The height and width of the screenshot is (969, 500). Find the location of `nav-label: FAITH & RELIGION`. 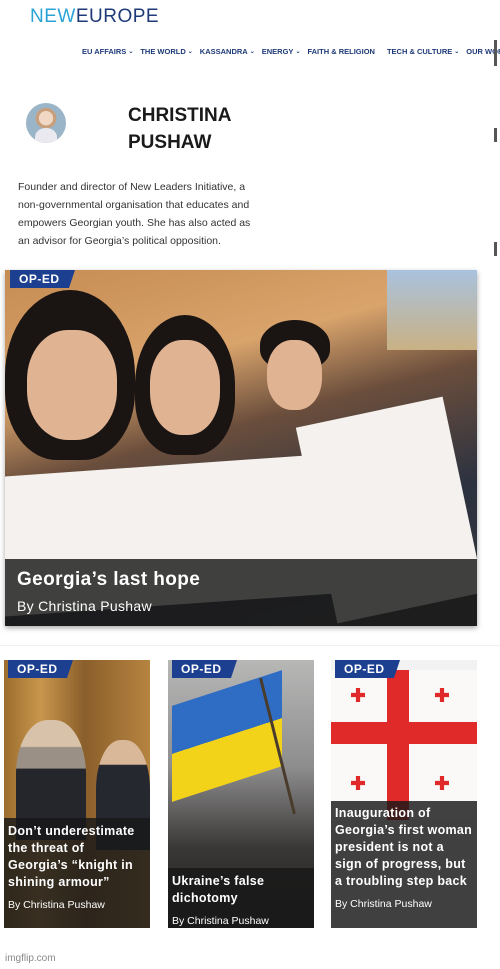

nav-label: FAITH & RELIGION is located at coordinates (341, 51).